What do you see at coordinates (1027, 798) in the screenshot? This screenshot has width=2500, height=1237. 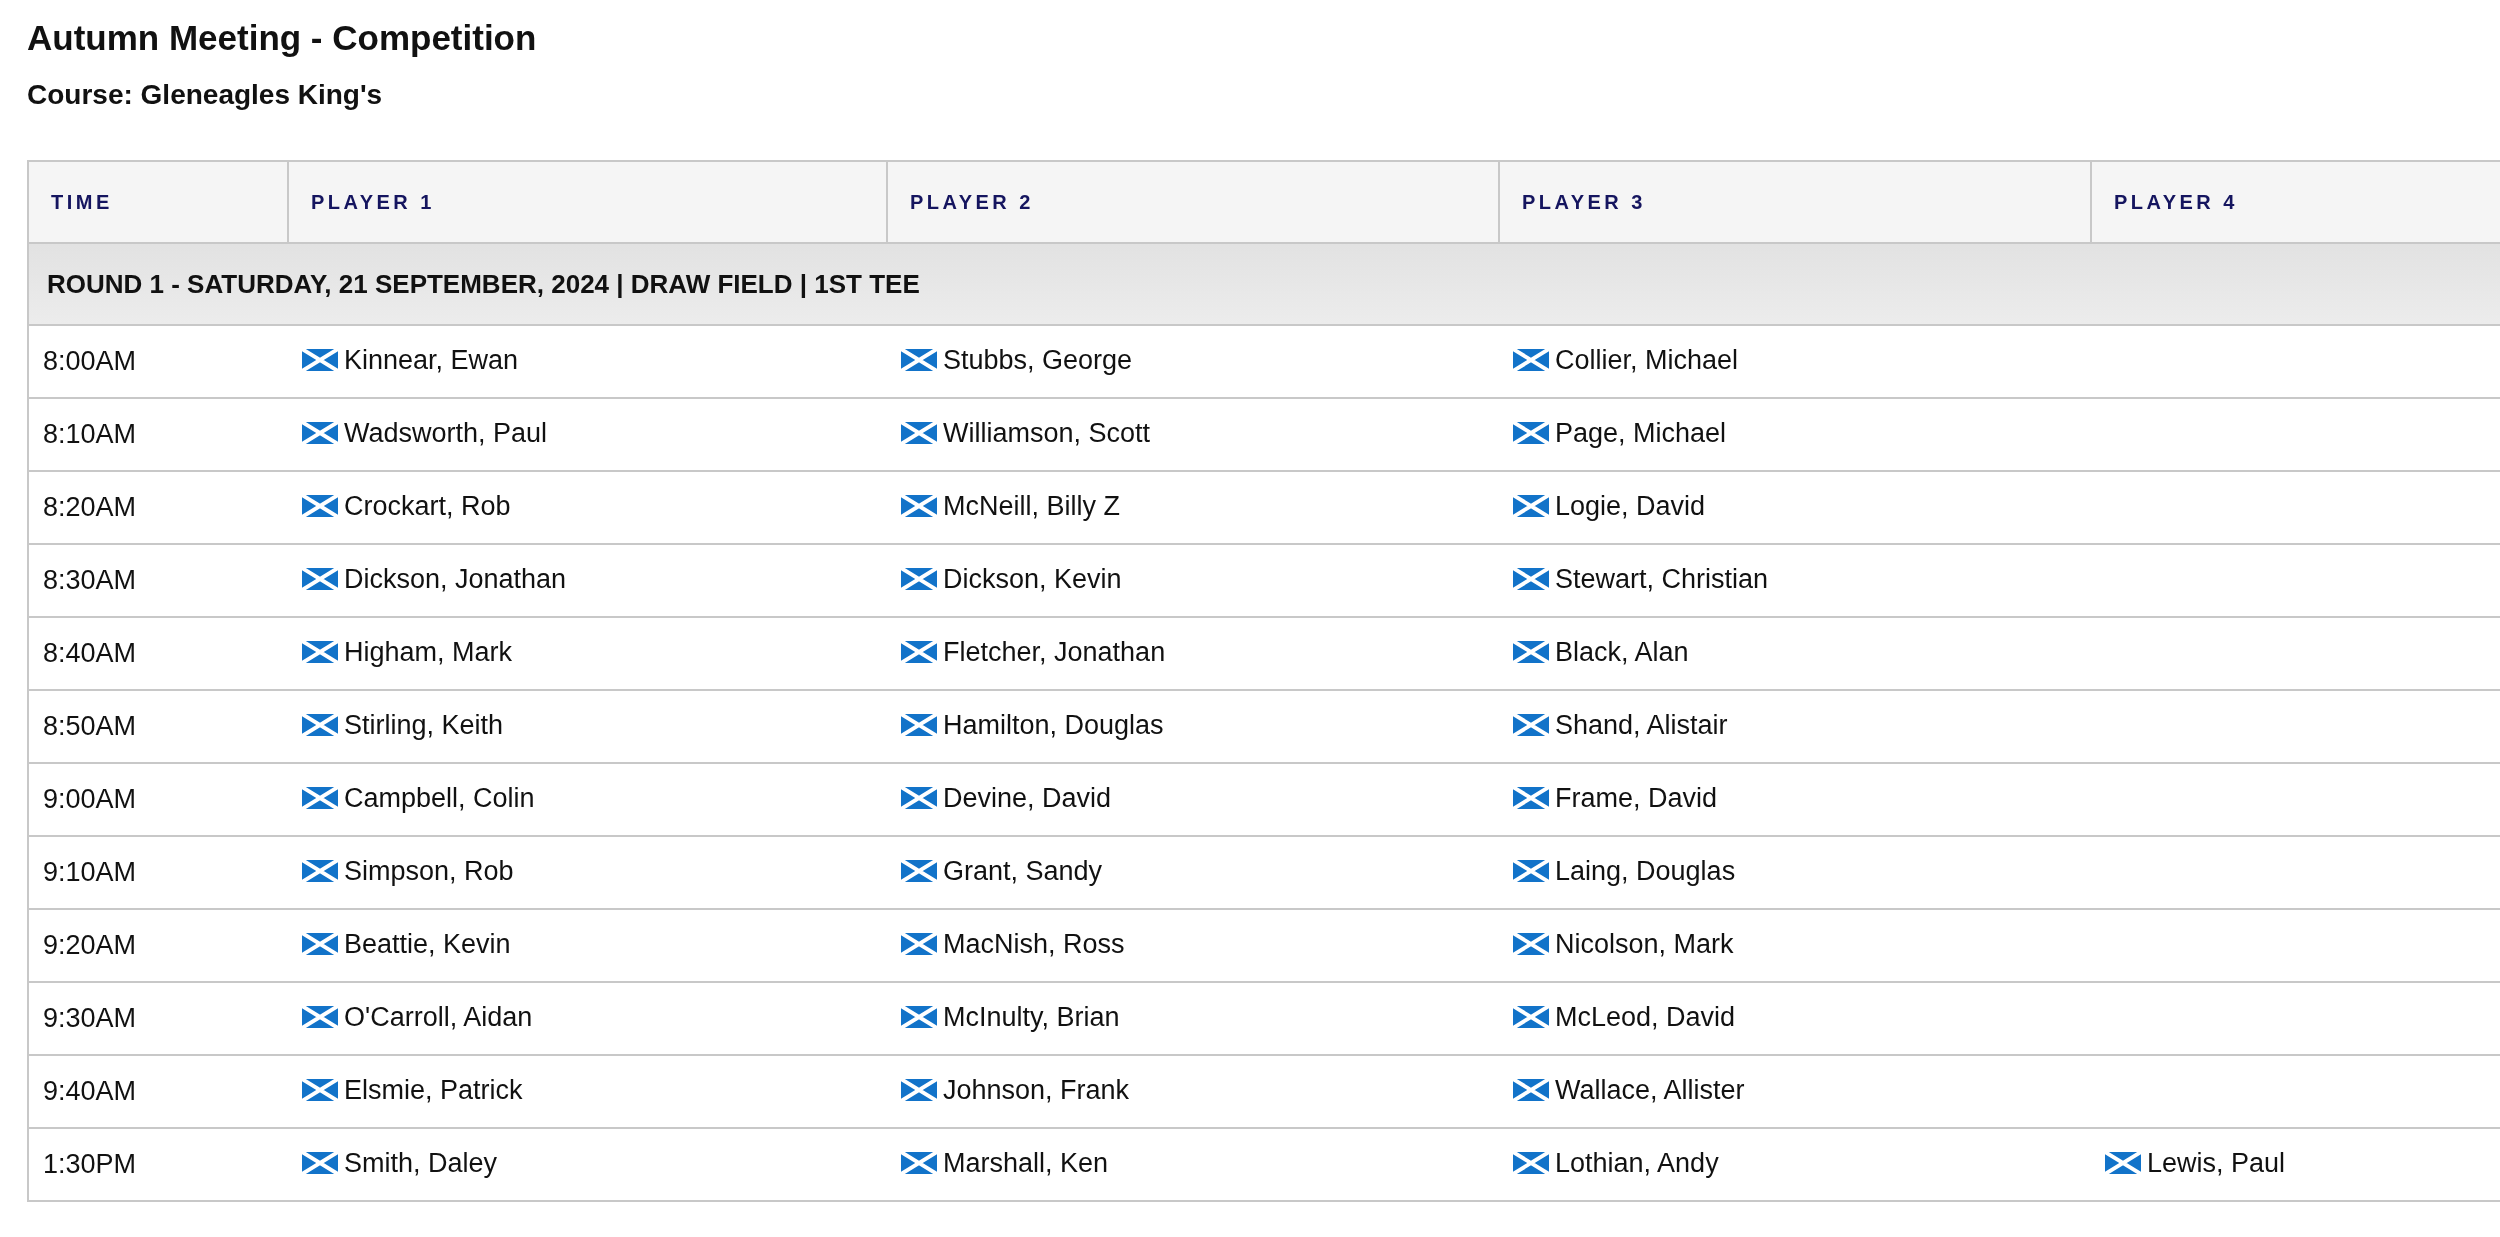 I see `player-name: Devine, David` at bounding box center [1027, 798].